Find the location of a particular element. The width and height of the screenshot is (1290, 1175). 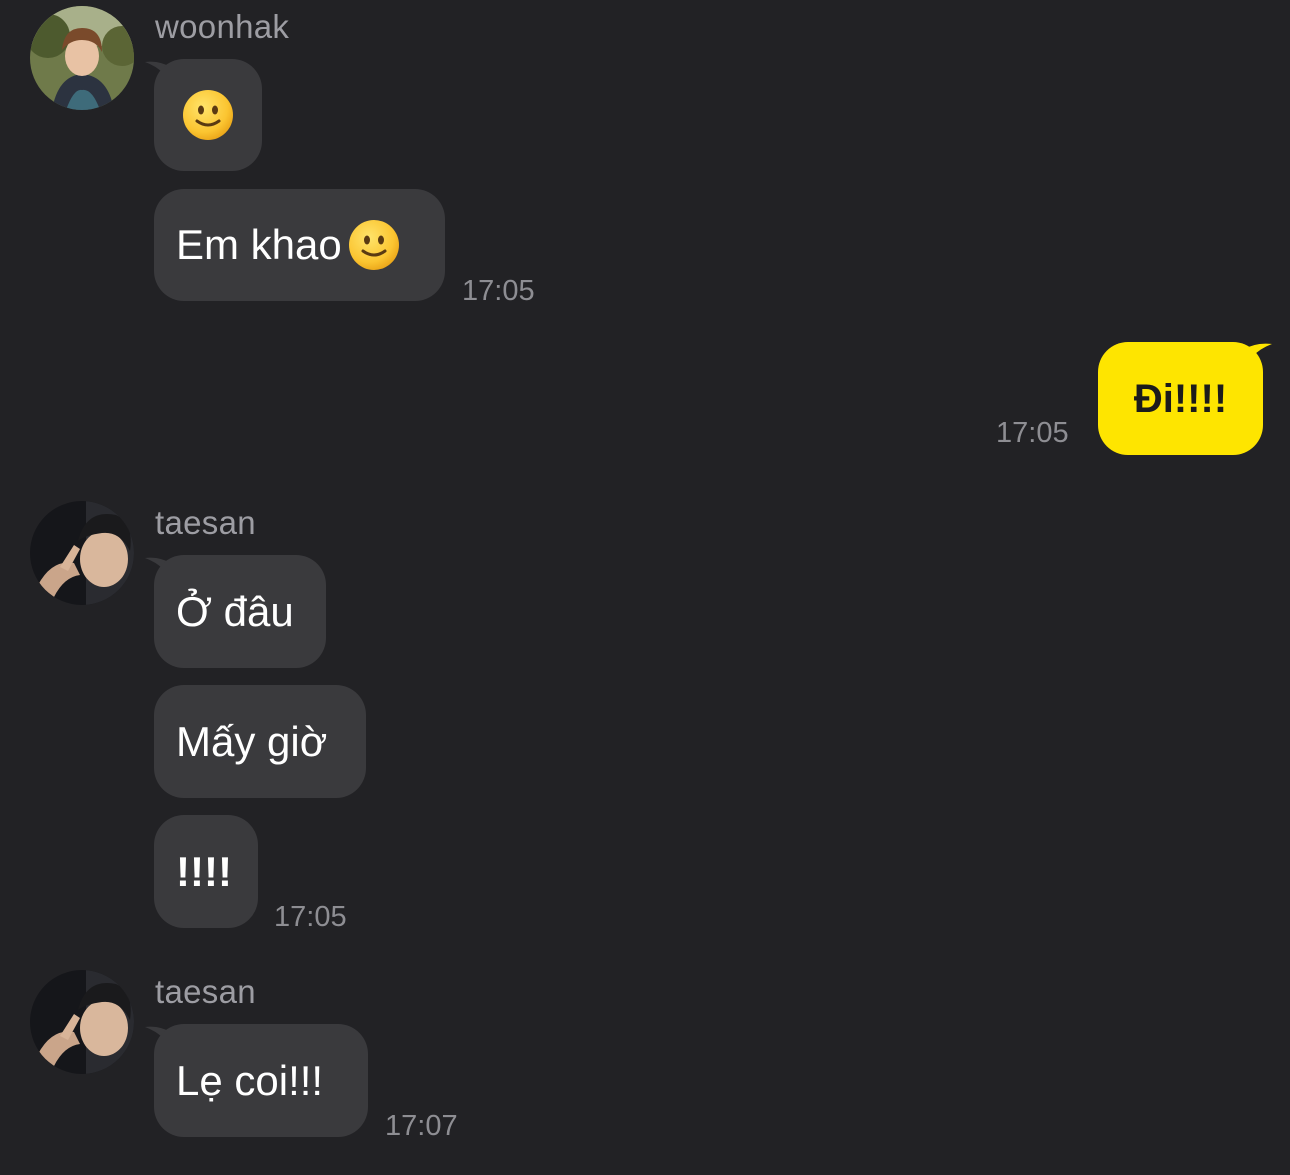

message-text: Đi!!!! is located at coordinates (1180, 398).